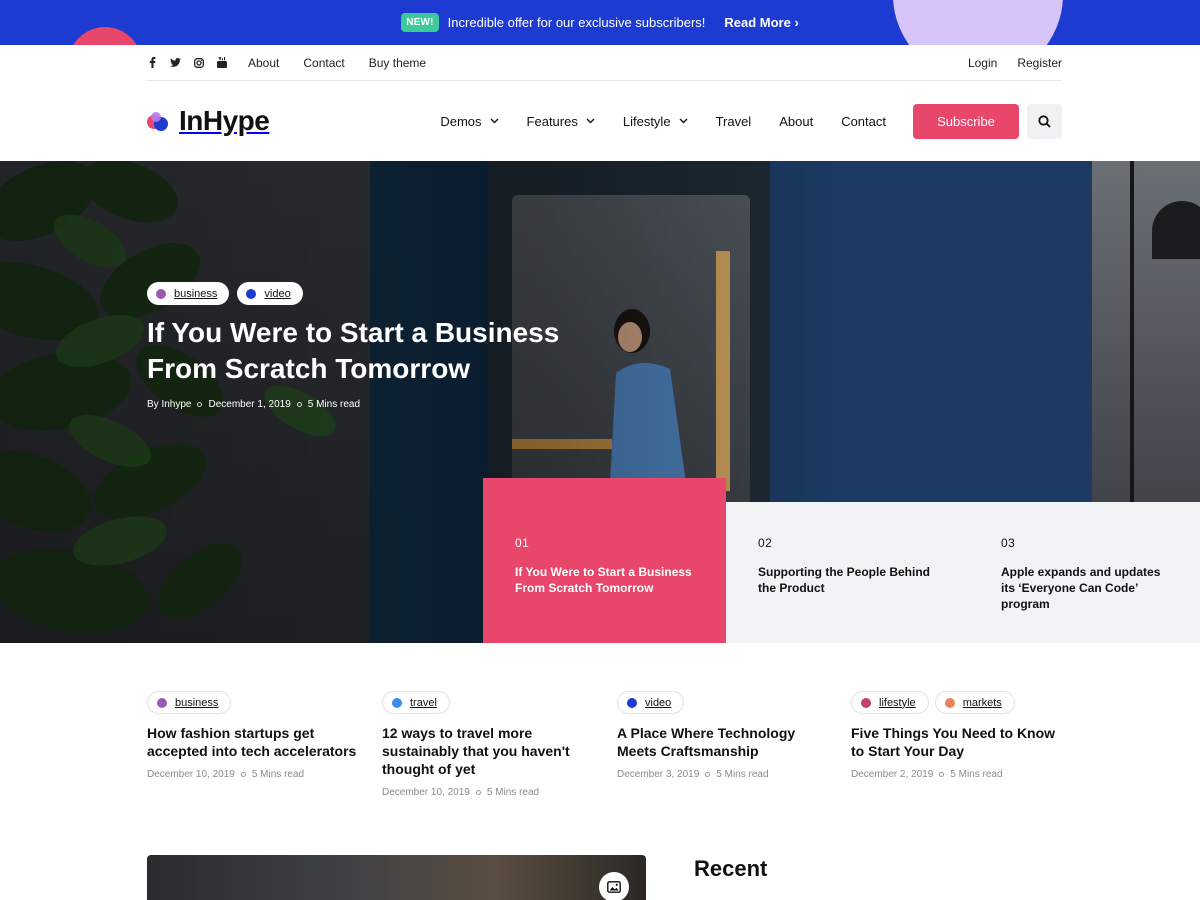  Describe the element at coordinates (982, 702) in the screenshot. I see `tag-label: markets` at that location.